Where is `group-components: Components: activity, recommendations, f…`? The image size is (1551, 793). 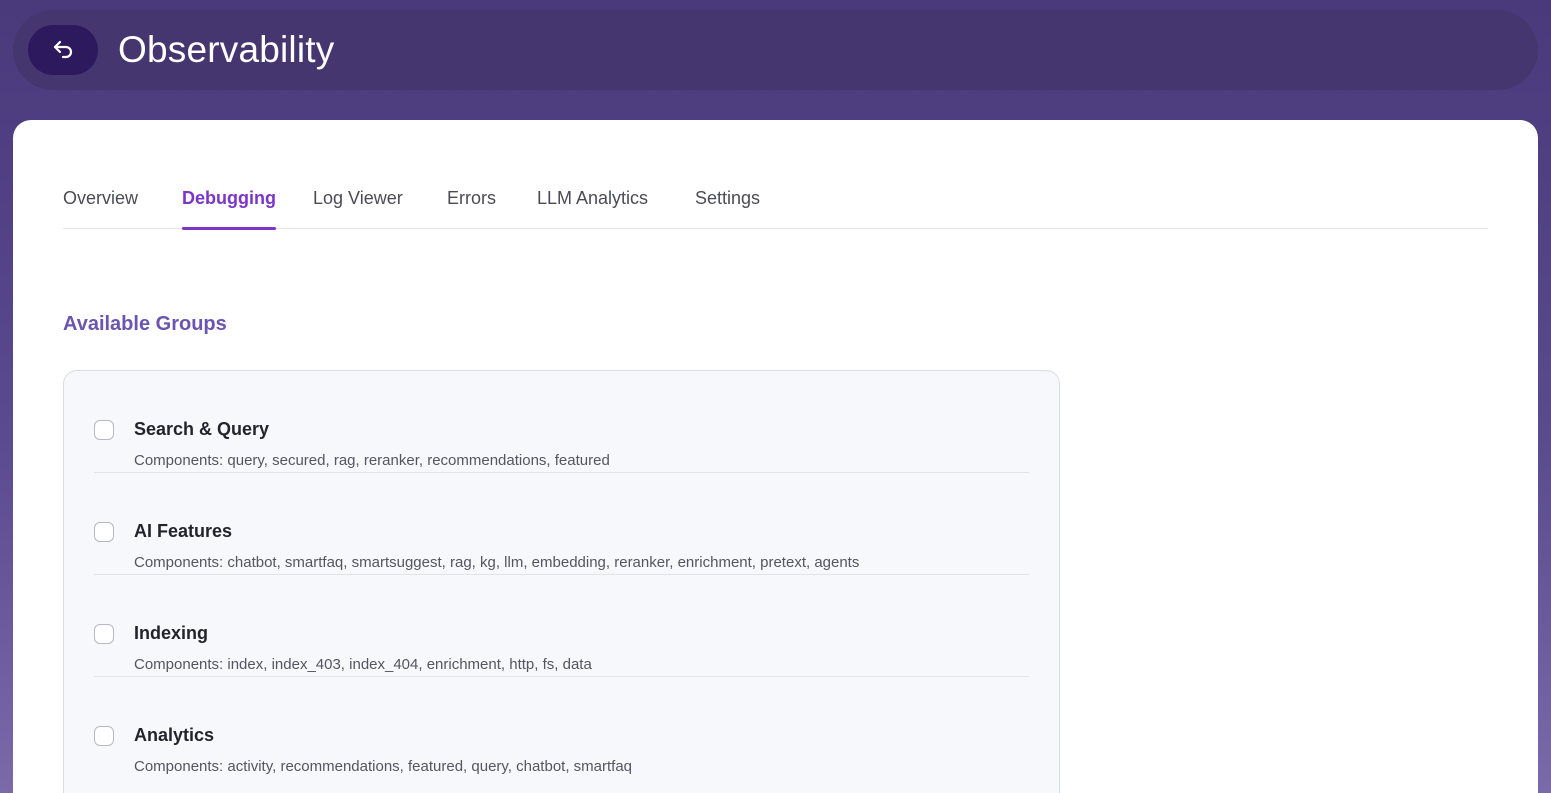 group-components: Components: activity, recommendations, f… is located at coordinates (383, 766).